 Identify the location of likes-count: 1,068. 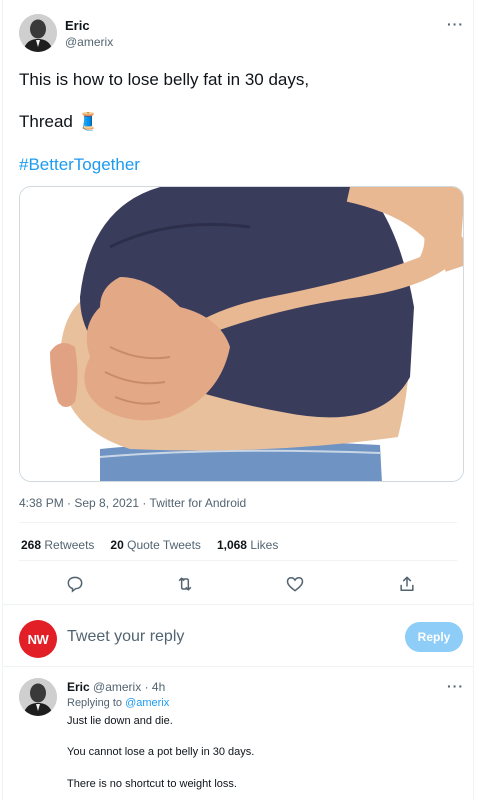
(231, 545).